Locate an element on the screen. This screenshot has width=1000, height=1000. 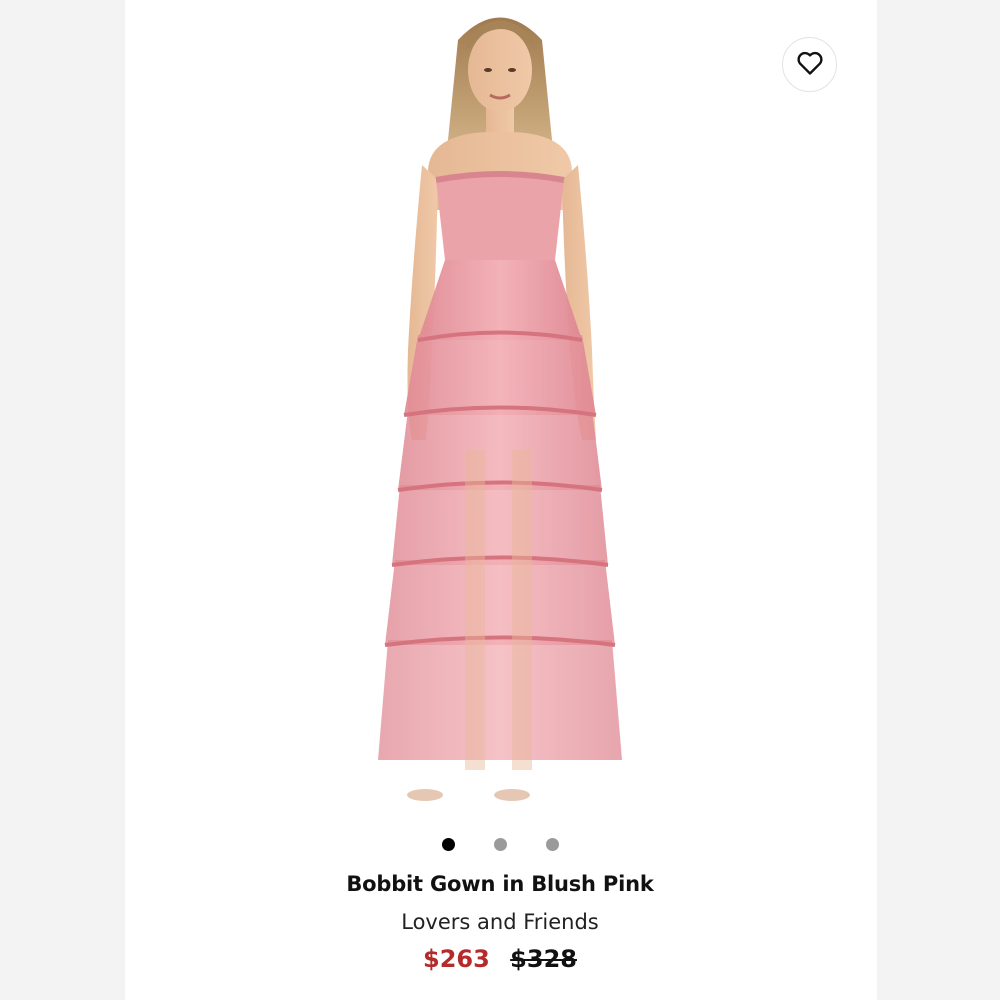
carousel-dots is located at coordinates (500, 844).